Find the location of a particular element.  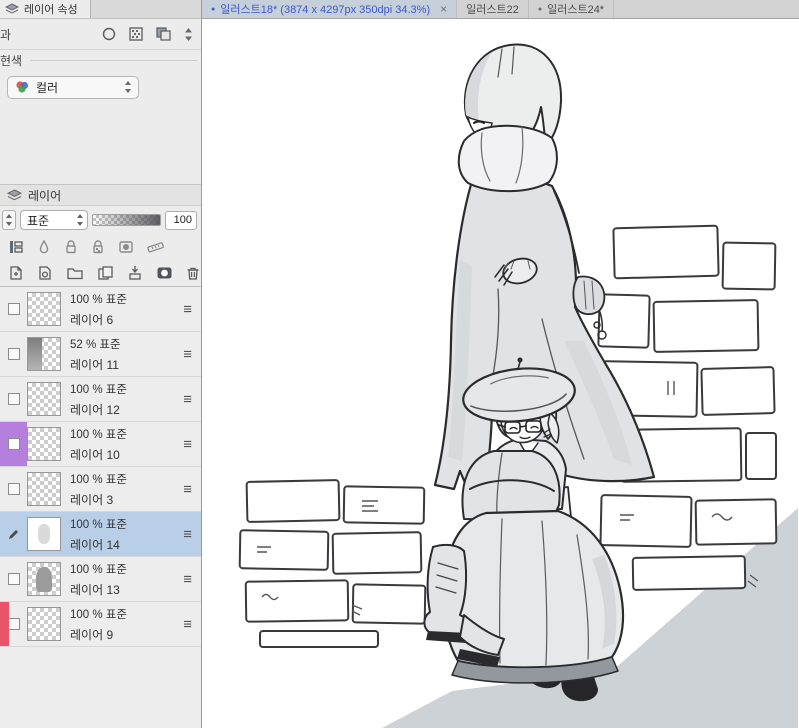

layer-palette-color-purple is located at coordinates (13, 444).